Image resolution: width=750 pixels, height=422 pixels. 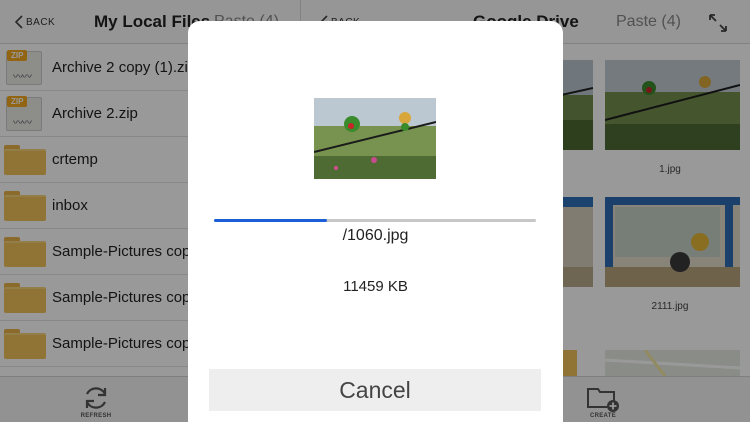 What do you see at coordinates (375, 390) in the screenshot?
I see `cancel-button: Cancel` at bounding box center [375, 390].